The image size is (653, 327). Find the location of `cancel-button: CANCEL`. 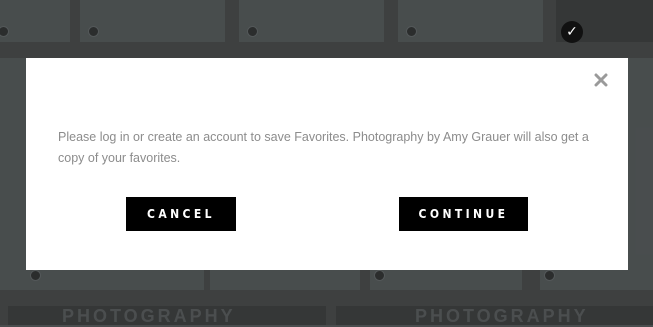

cancel-button: CANCEL is located at coordinates (181, 214).